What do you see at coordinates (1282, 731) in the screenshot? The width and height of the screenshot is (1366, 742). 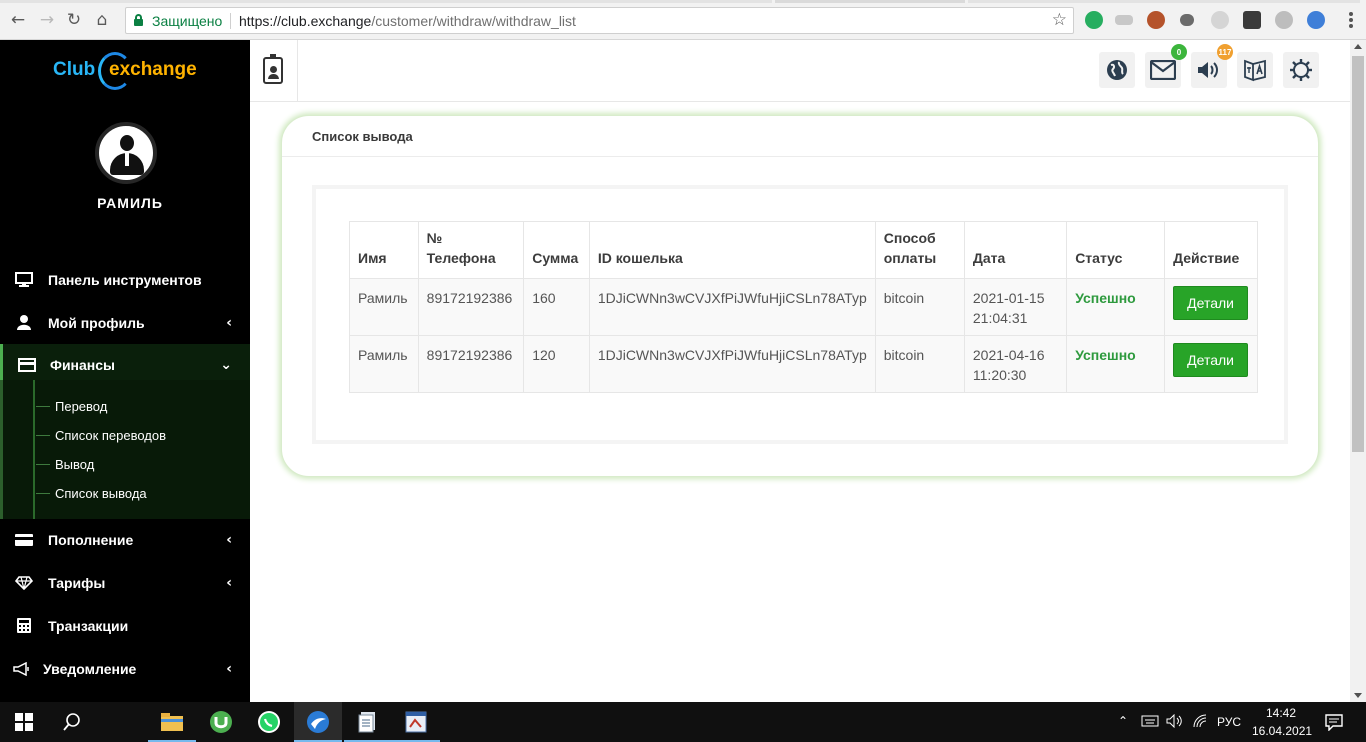 I see `tray-clock-date: 16.04.2021` at bounding box center [1282, 731].